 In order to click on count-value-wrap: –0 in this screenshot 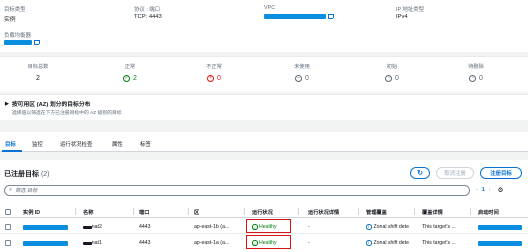, I will do `click(302, 78)`.